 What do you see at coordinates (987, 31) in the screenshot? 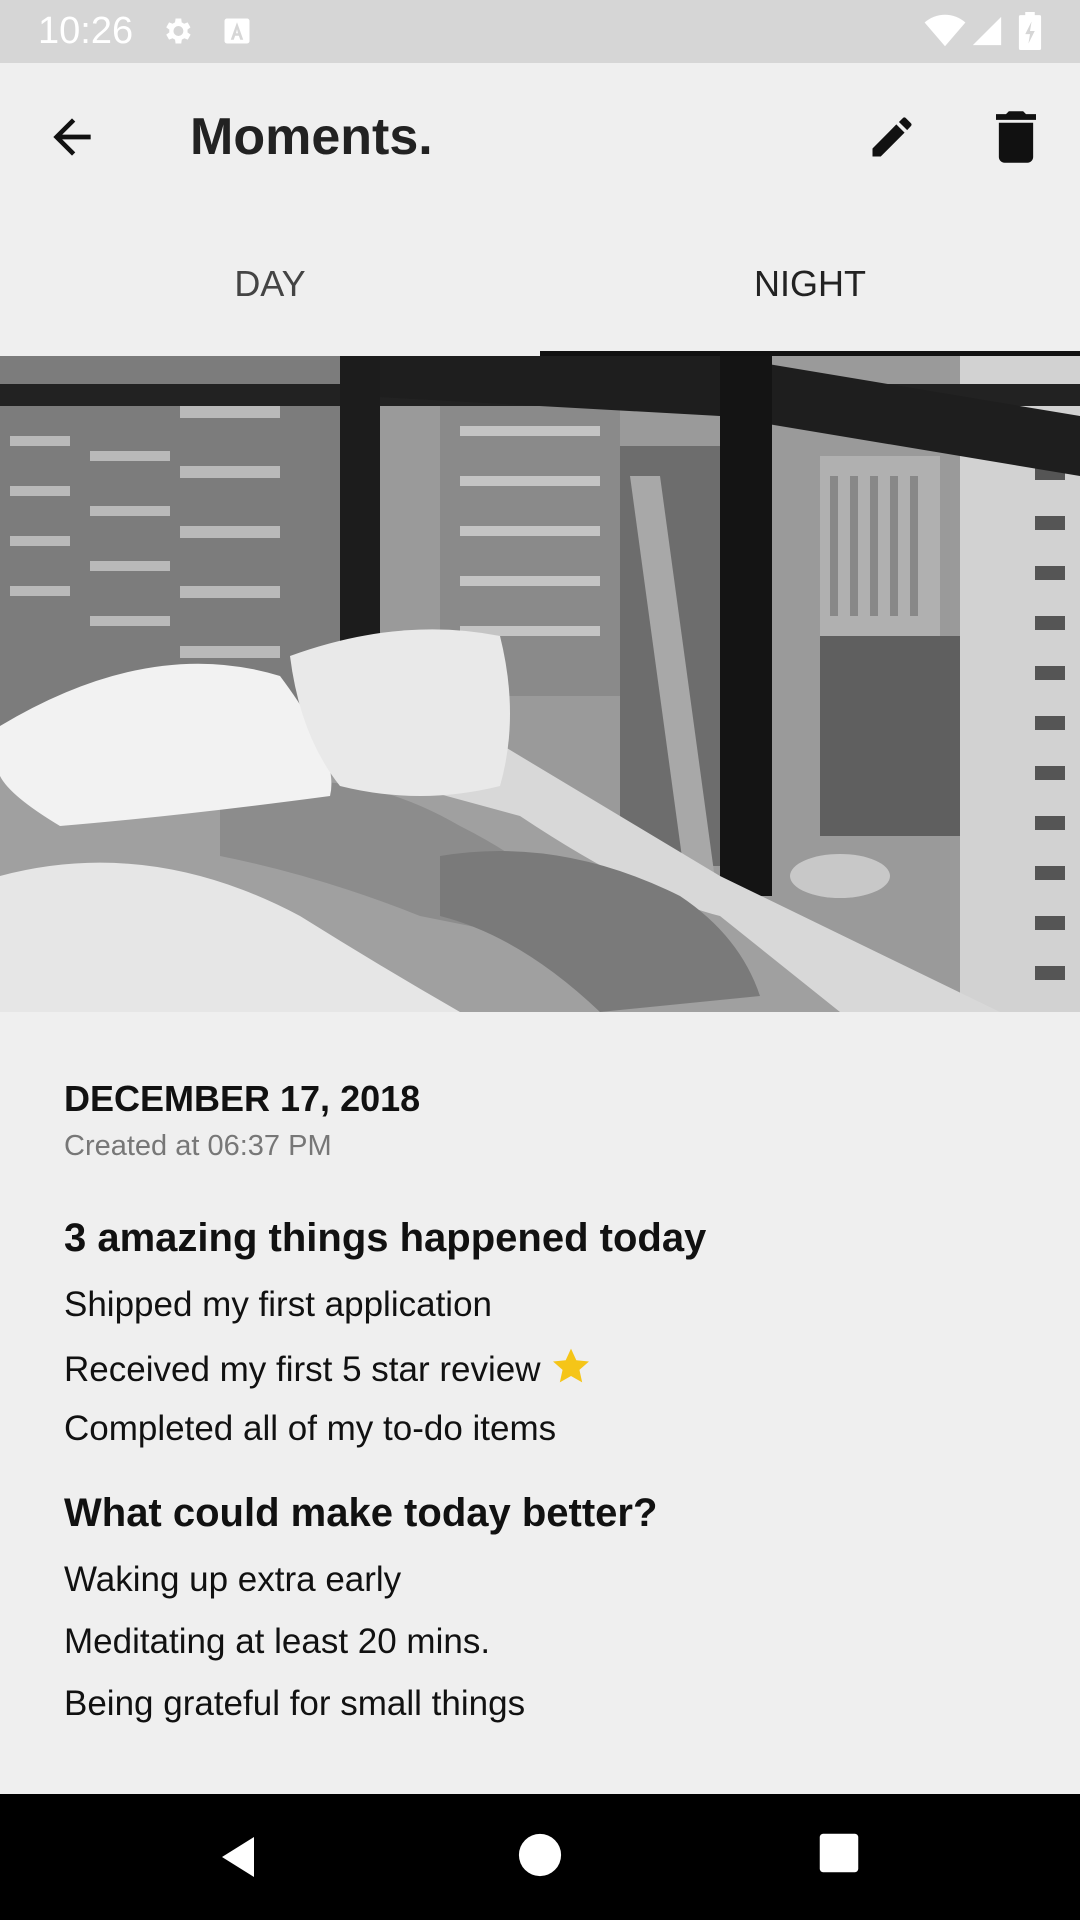
I see `signal-icon` at bounding box center [987, 31].